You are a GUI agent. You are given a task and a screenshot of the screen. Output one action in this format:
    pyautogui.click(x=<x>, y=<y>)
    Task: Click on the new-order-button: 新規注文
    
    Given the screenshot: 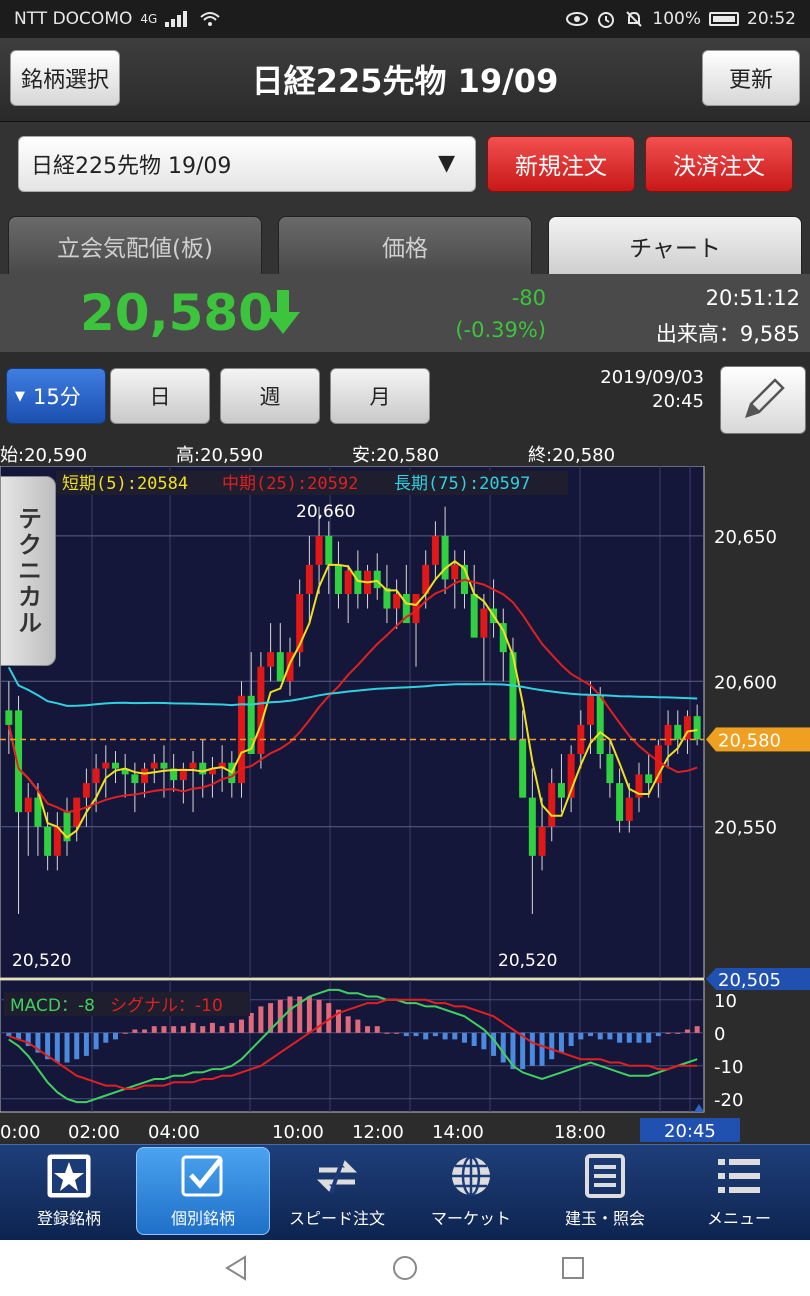 What is the action you would take?
    pyautogui.click(x=561, y=164)
    